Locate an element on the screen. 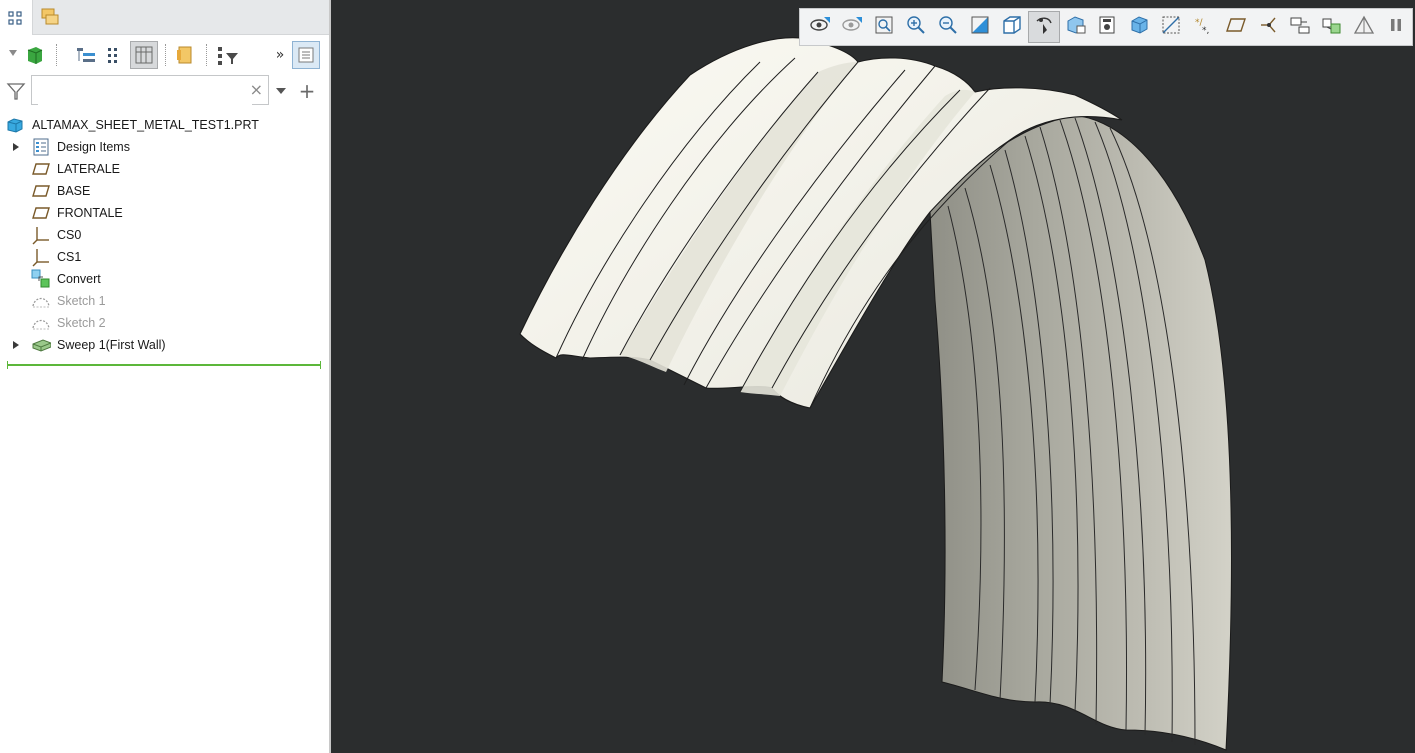 The width and height of the screenshot is (1415, 753). tree-item-label: Sketch 1 is located at coordinates (81, 301).